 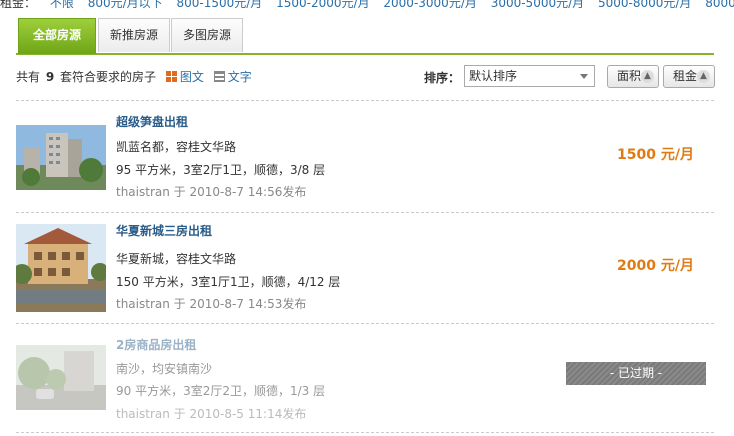 I want to click on listing-tabs: 全部房源 新推房源 多图房源, so click(x=365, y=36).